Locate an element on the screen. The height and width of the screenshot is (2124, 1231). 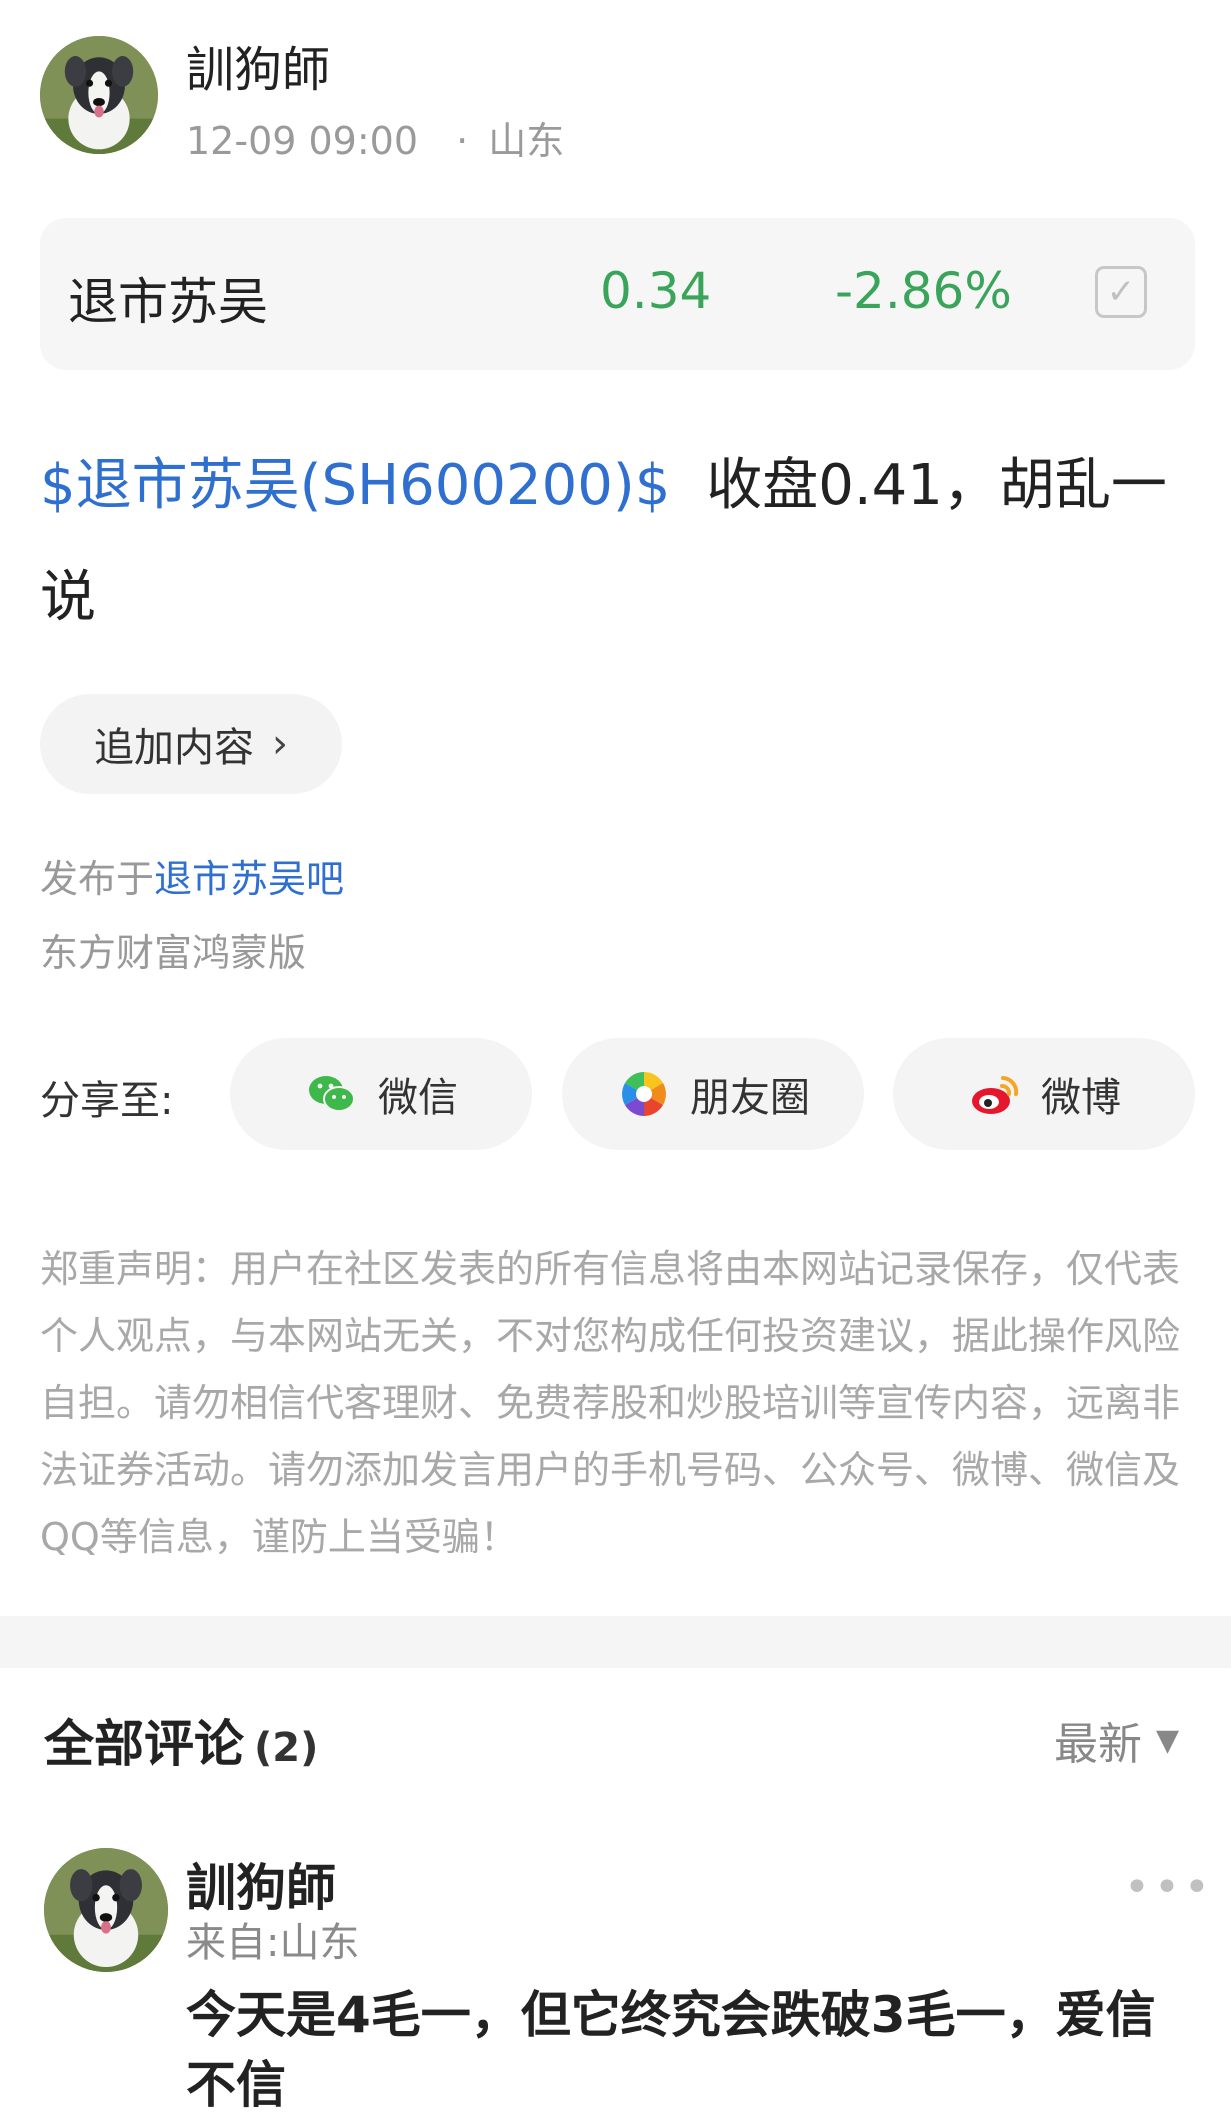
share-weibo-button: 微博 is located at coordinates (1044, 1094).